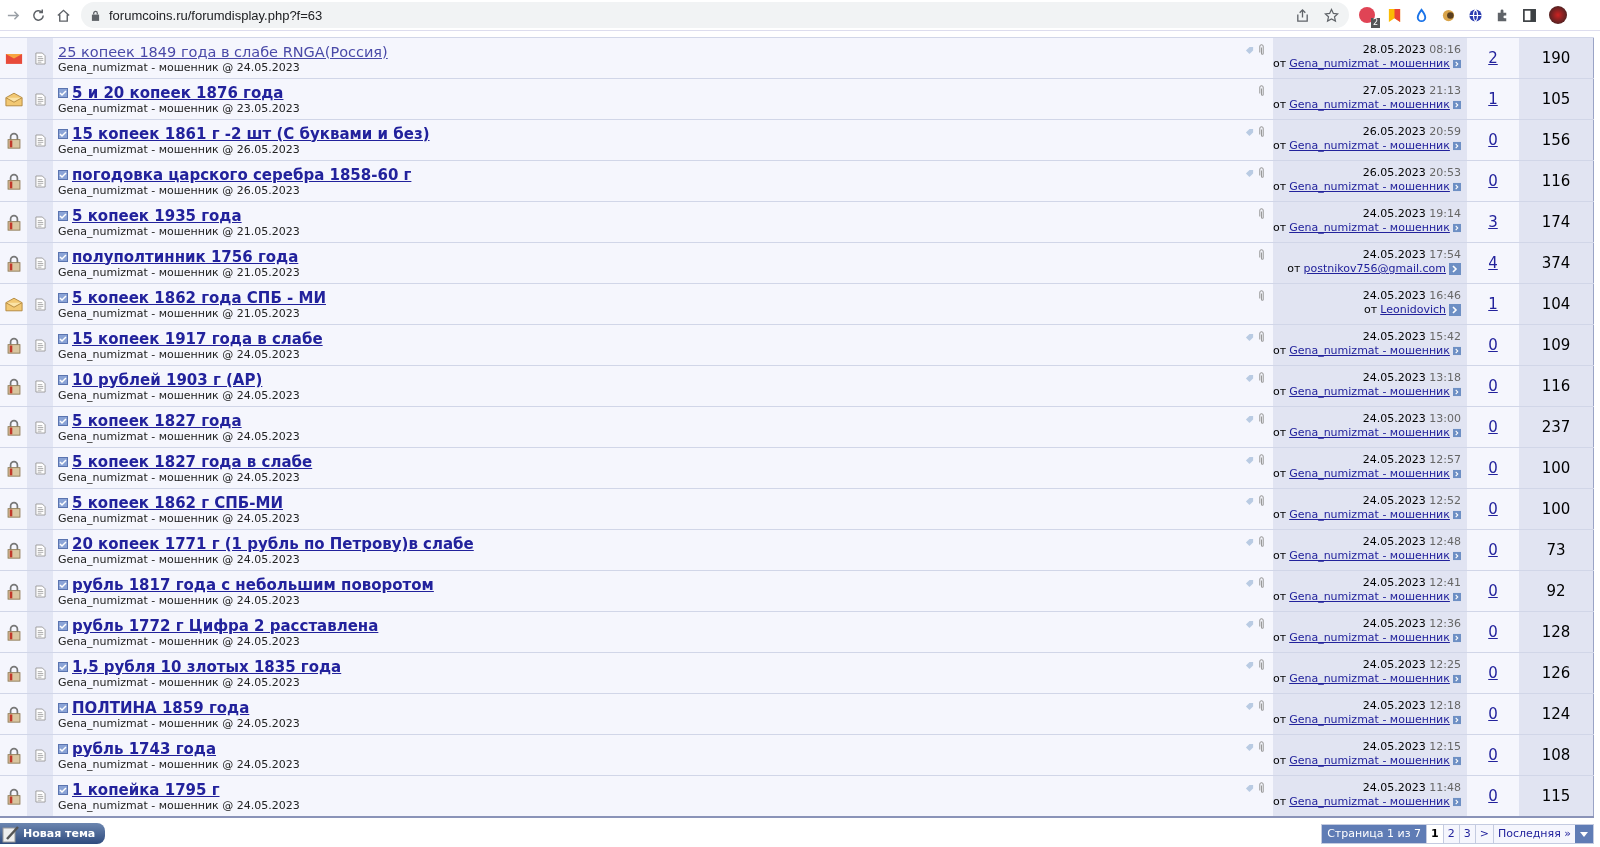 The height and width of the screenshot is (847, 1600). Describe the element at coordinates (1493, 263) in the screenshot. I see `replies-count-link: 4` at that location.